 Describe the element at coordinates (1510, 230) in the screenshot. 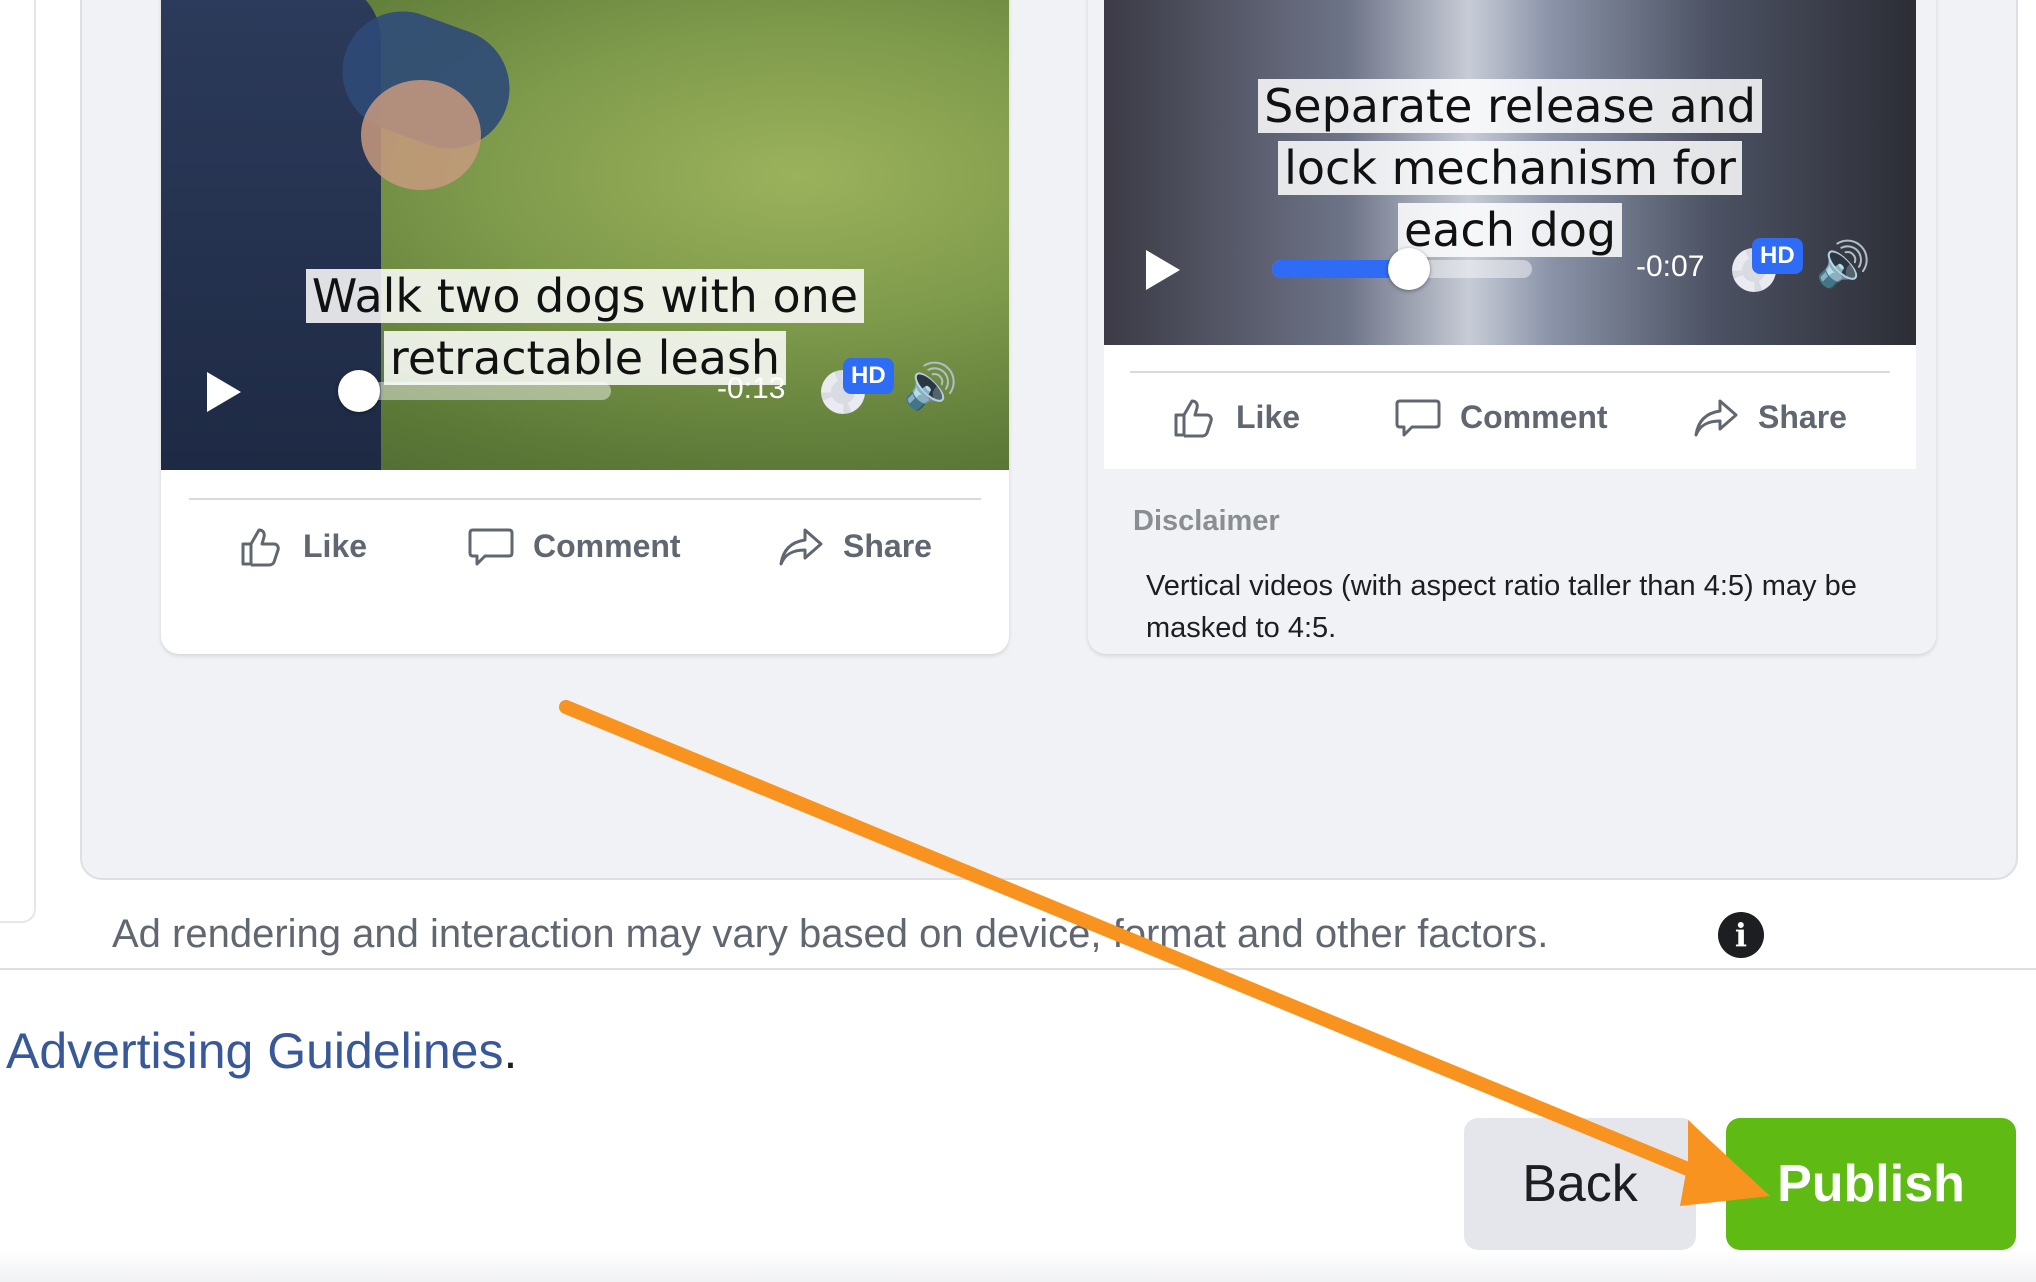

I see `caption-line: each dog` at that location.